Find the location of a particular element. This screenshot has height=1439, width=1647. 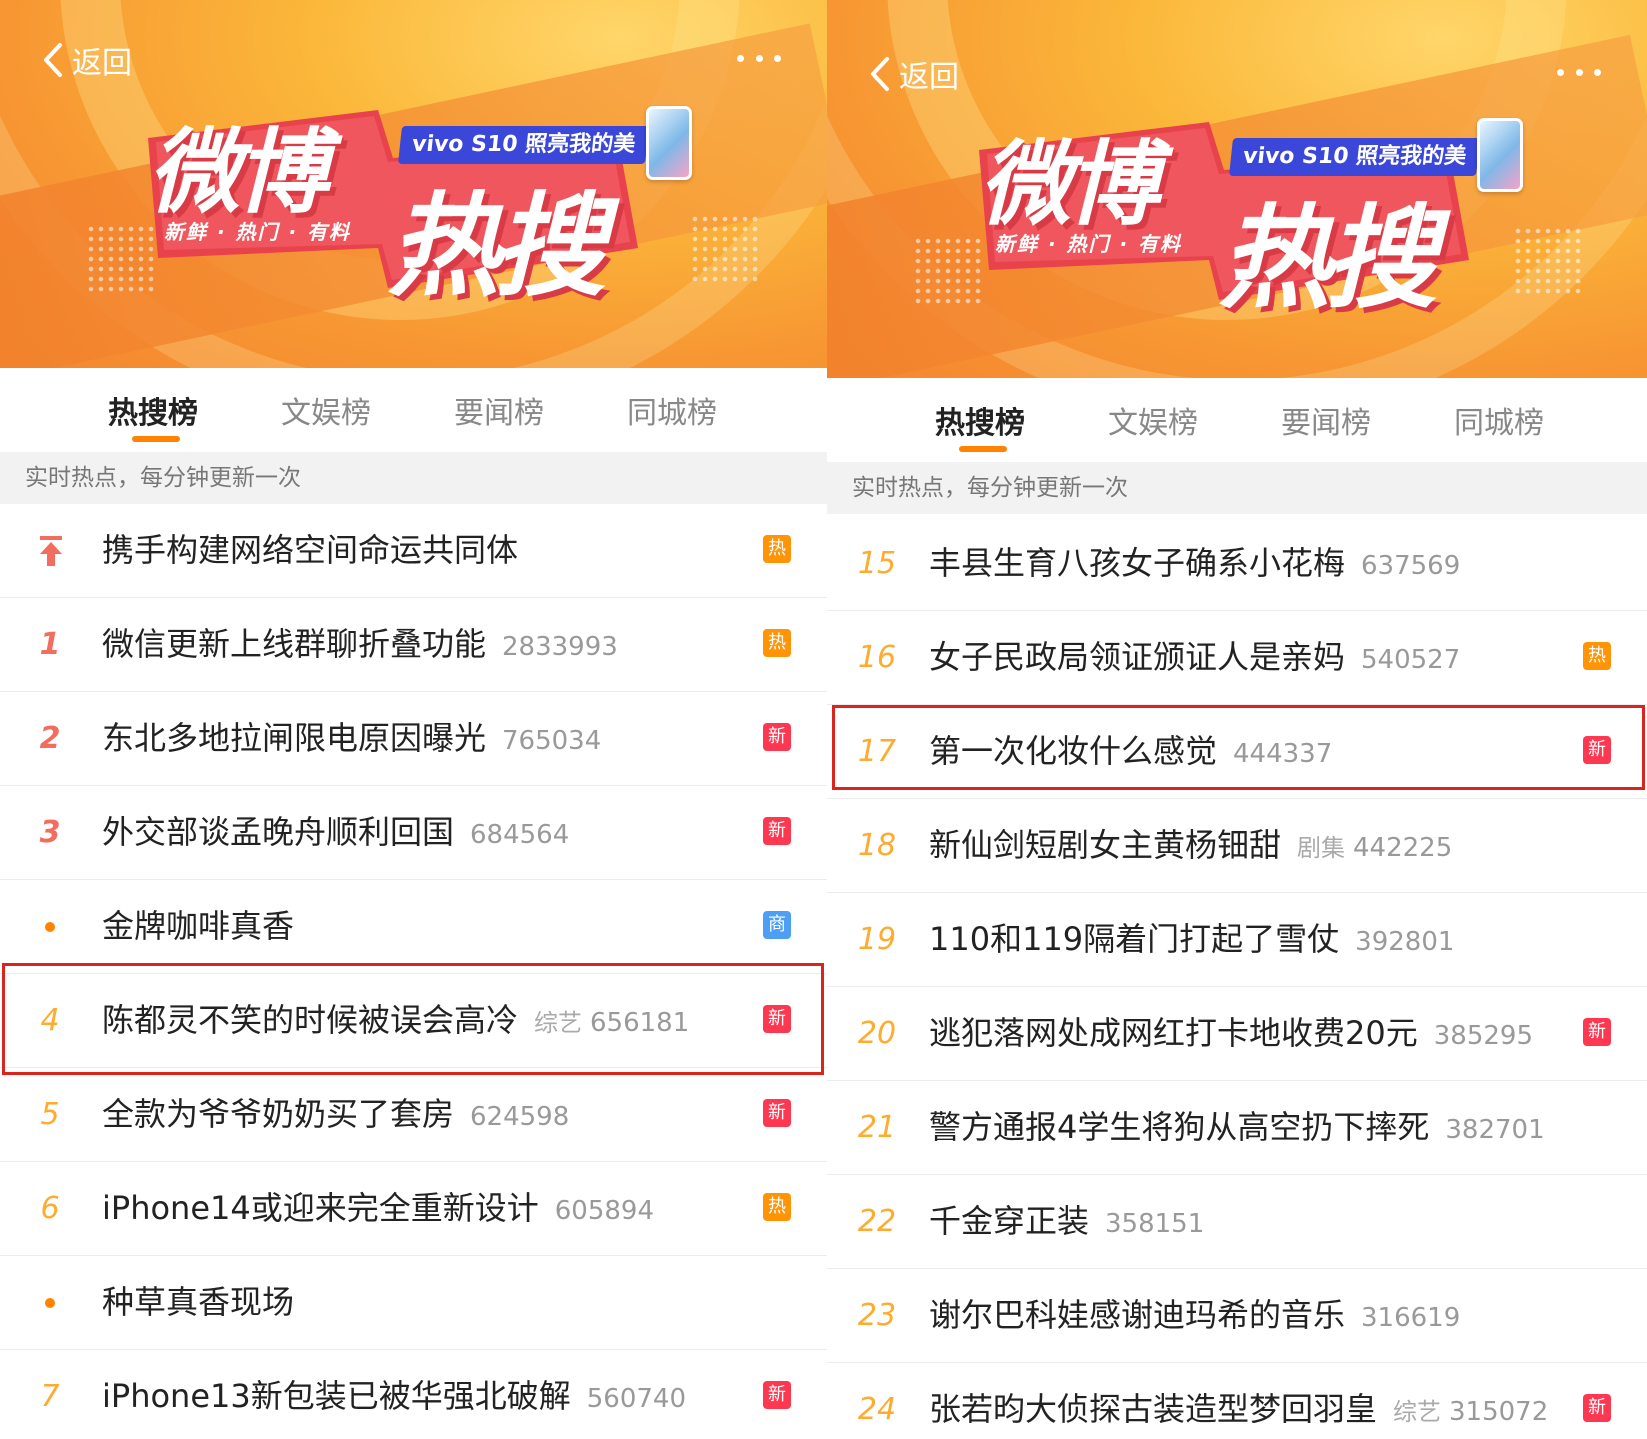

topic-title: 陈都灵不笑的时候被误会高冷 is located at coordinates (310, 1020).